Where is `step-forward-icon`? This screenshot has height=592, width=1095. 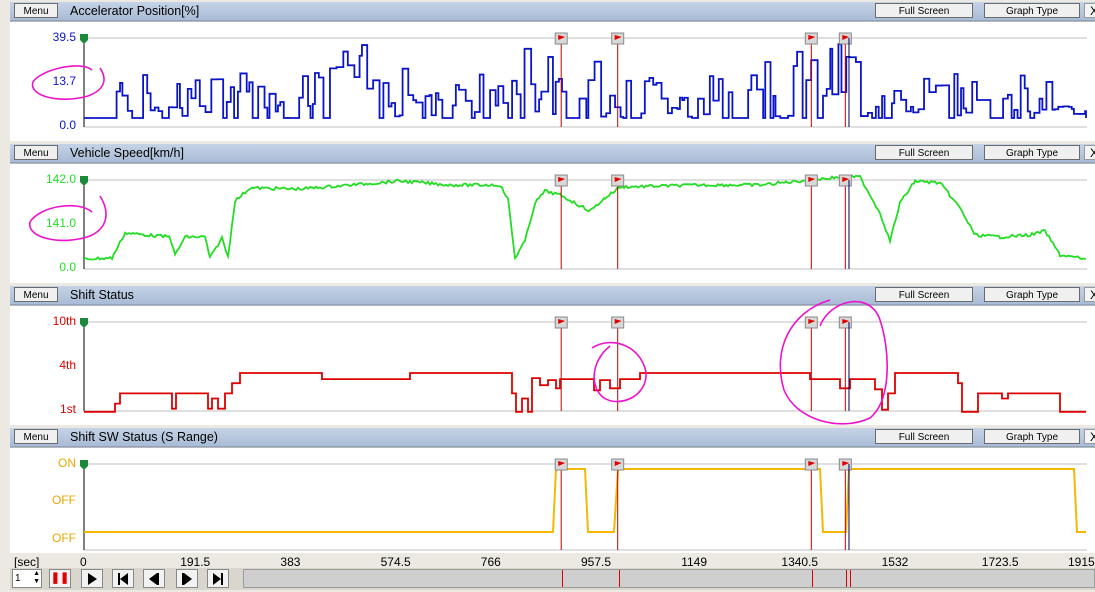
step-forward-icon is located at coordinates (187, 579).